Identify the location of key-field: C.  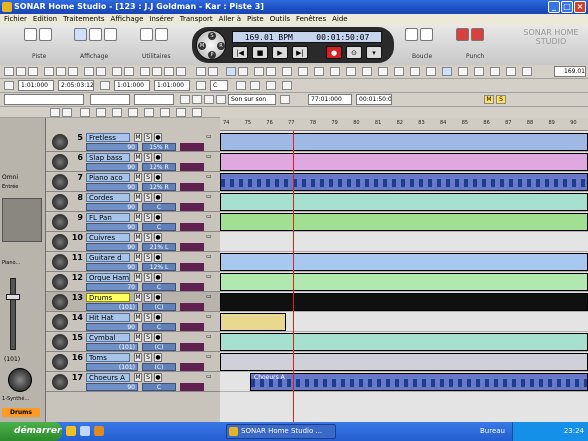
(219, 85).